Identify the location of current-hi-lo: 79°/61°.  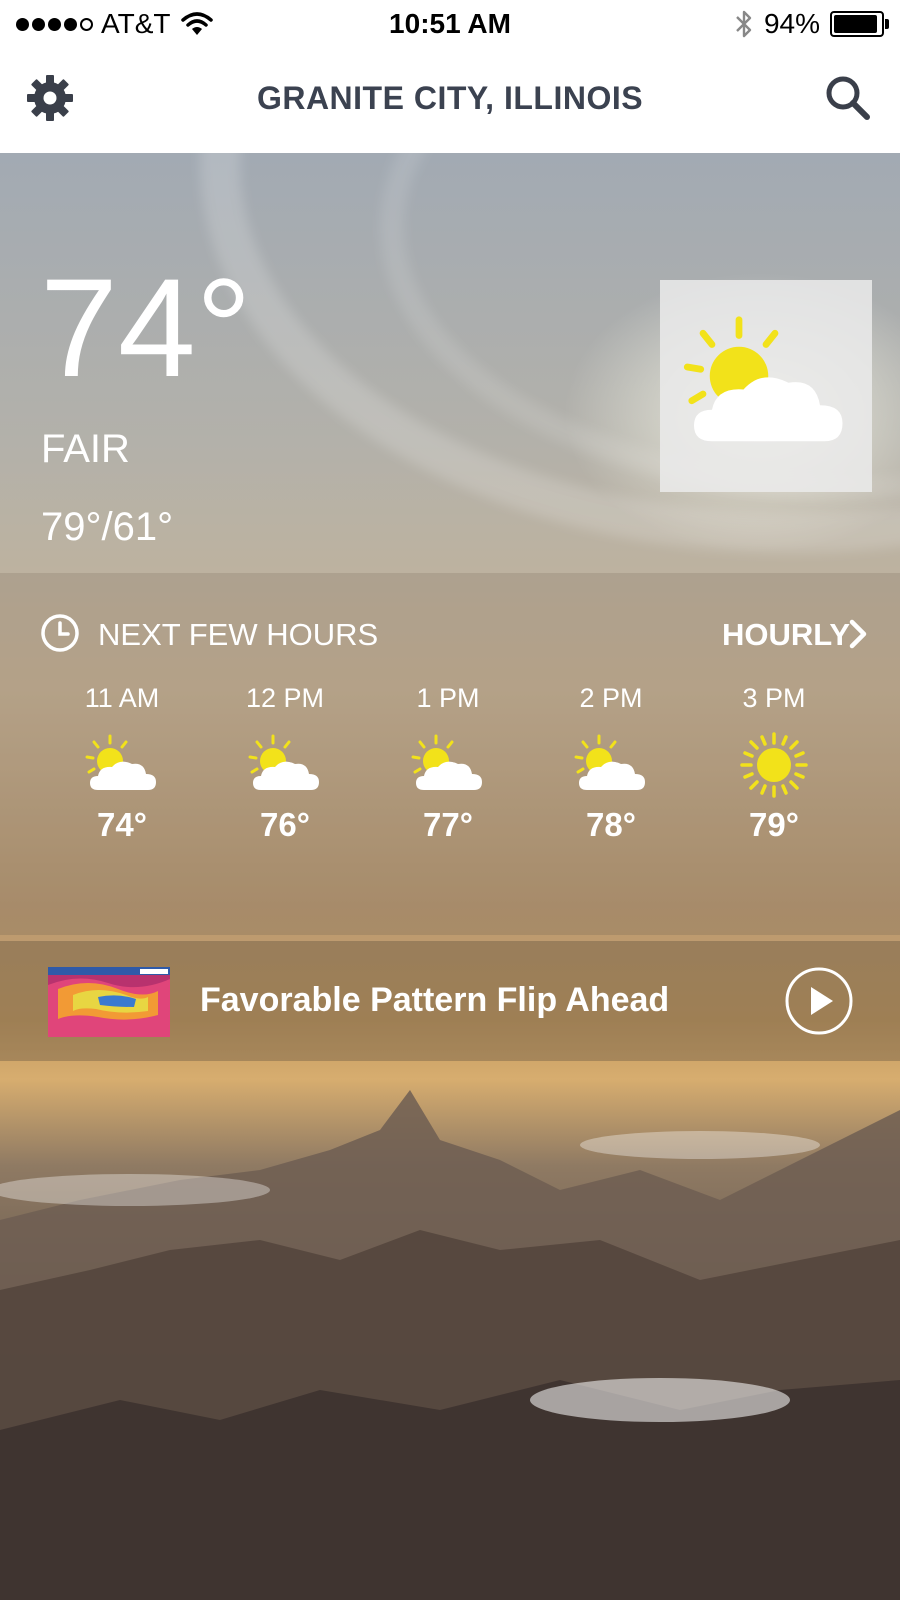
(107, 527).